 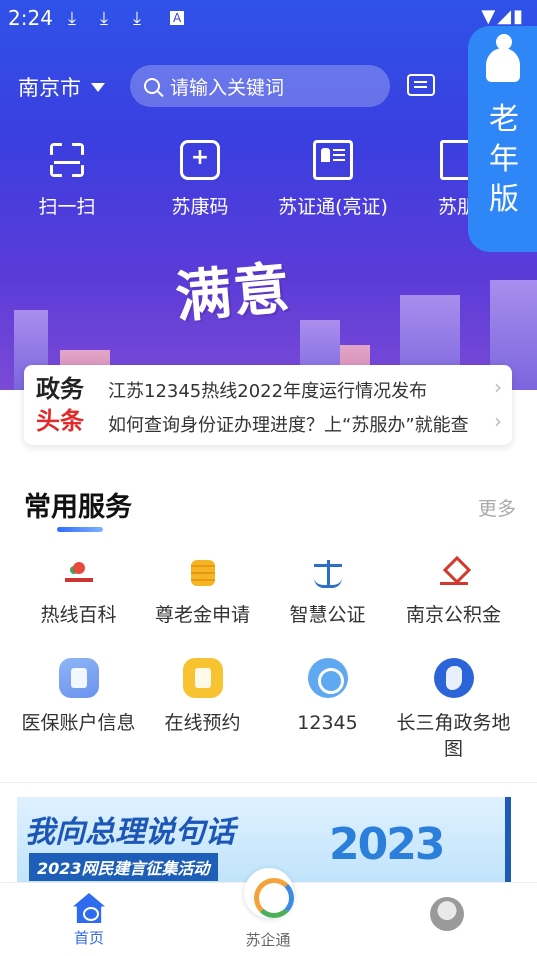 I want to click on divider, so click(x=268, y=782).